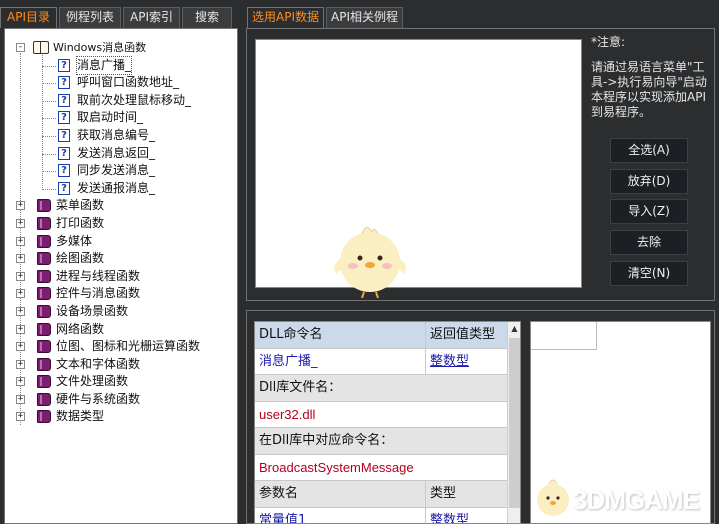 The width and height of the screenshot is (719, 524). Describe the element at coordinates (121, 312) in the screenshot. I see `tree-category: + 设备场景函数` at that location.